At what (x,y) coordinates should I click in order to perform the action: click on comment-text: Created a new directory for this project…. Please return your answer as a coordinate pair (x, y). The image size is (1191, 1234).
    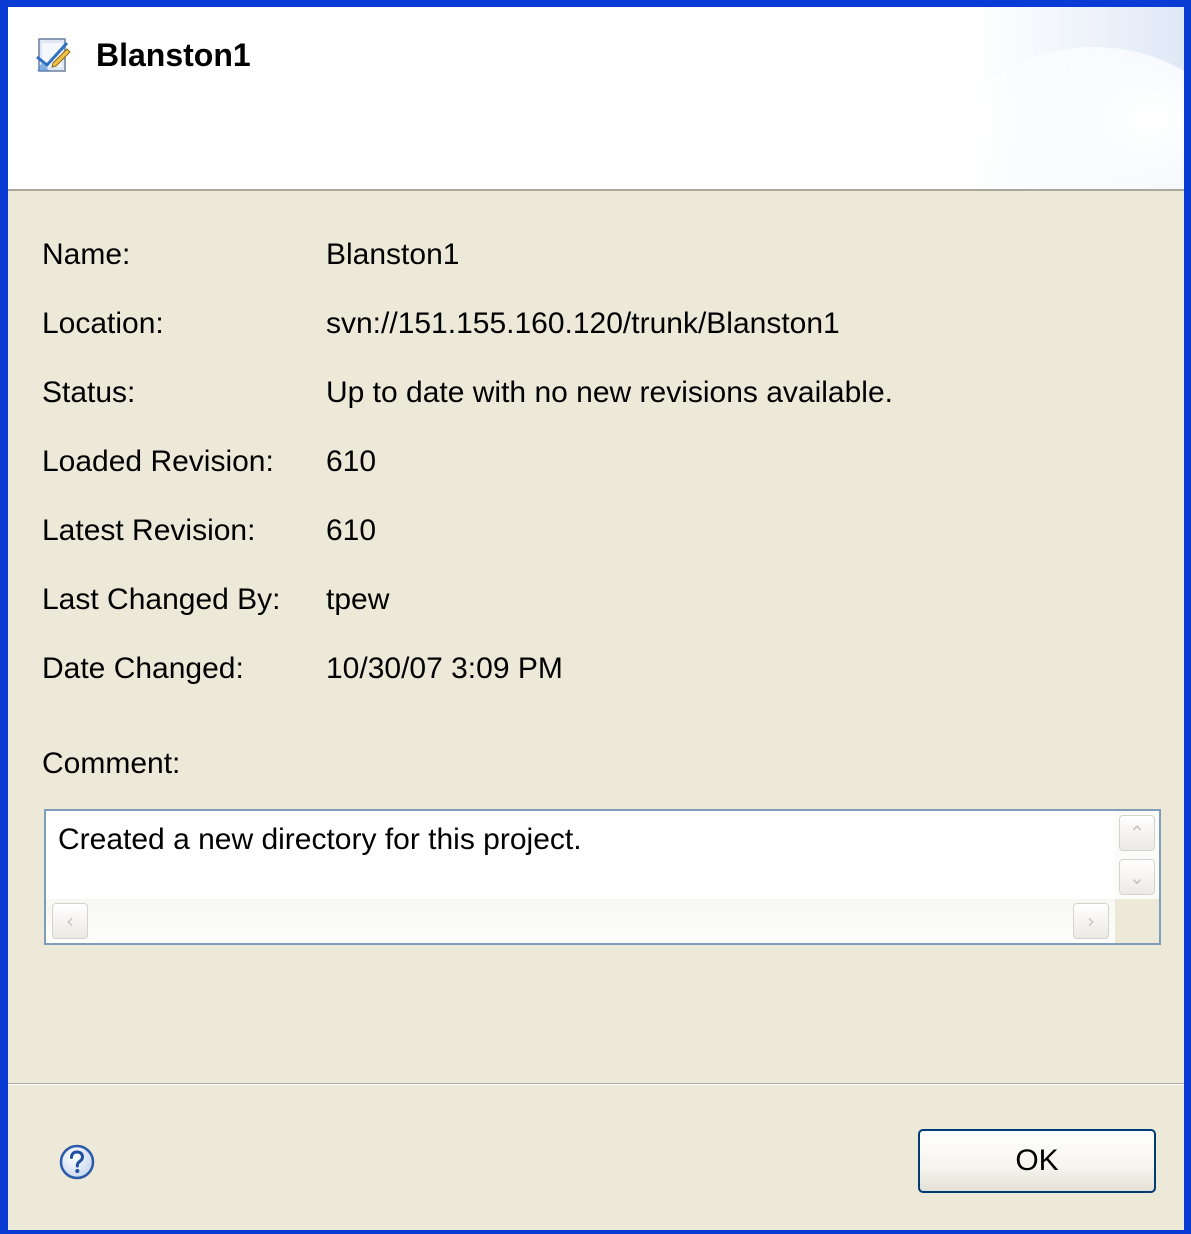
    Looking at the image, I should click on (320, 839).